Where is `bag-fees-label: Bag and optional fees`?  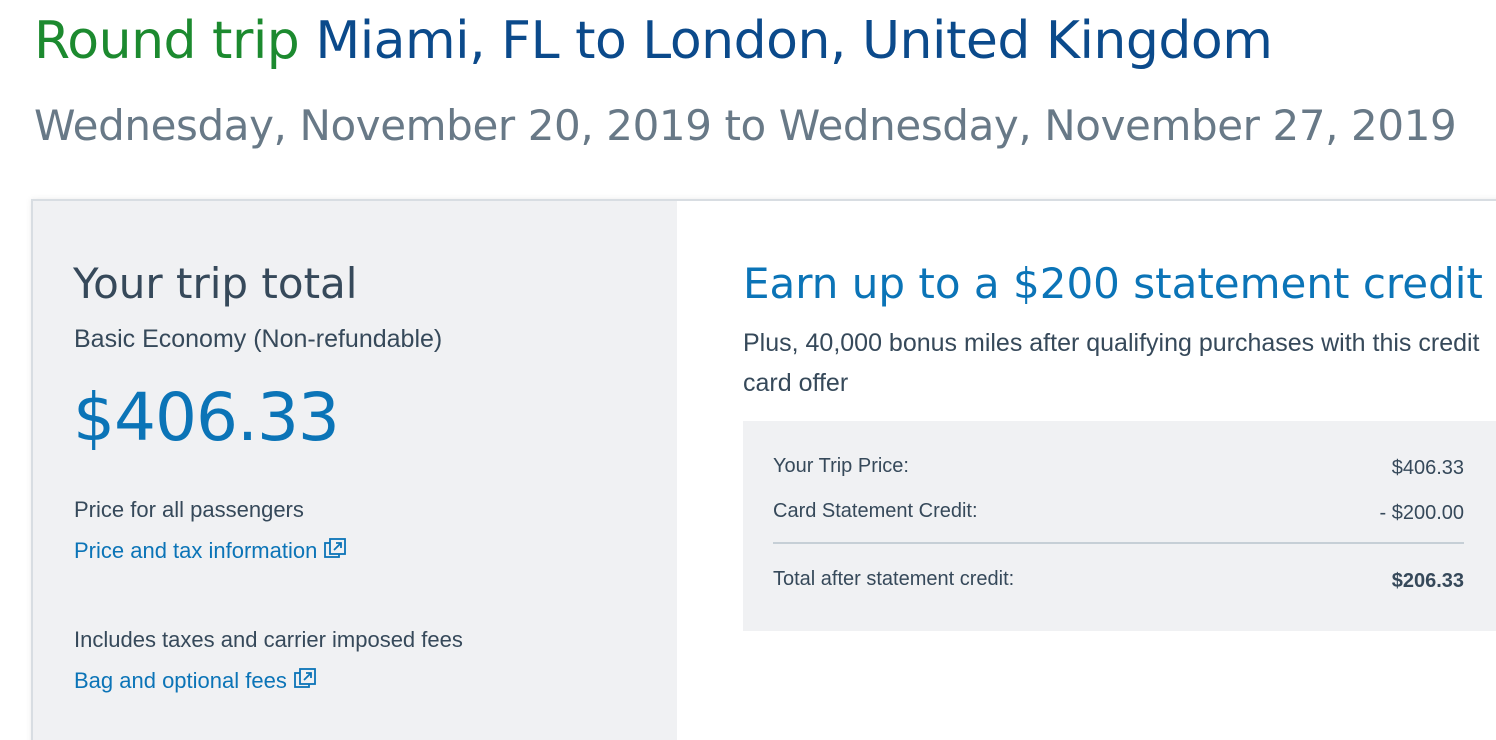 bag-fees-label: Bag and optional fees is located at coordinates (180, 680).